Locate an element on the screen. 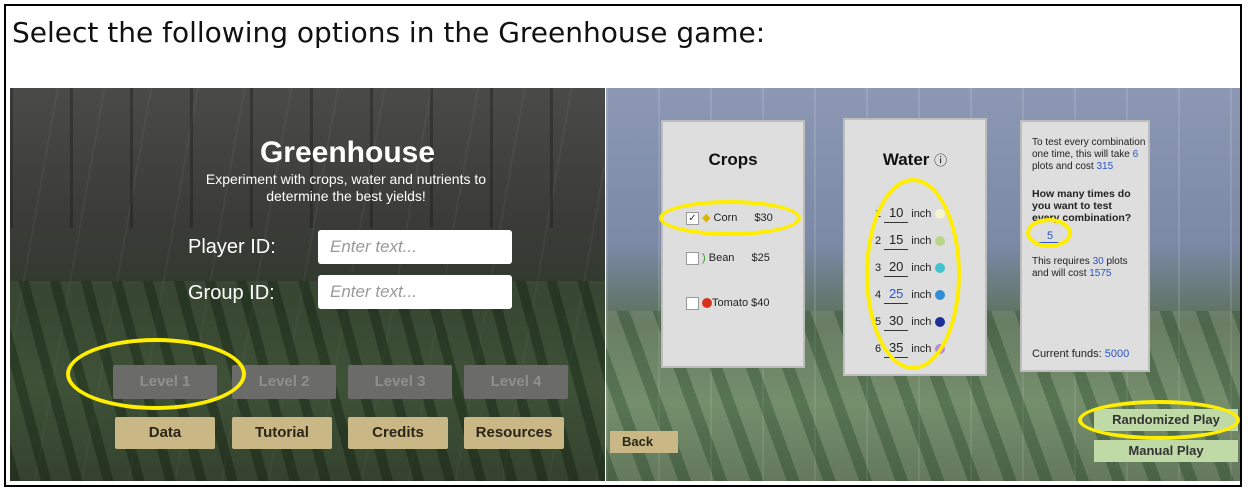  required-plots: 30 is located at coordinates (1098, 261).